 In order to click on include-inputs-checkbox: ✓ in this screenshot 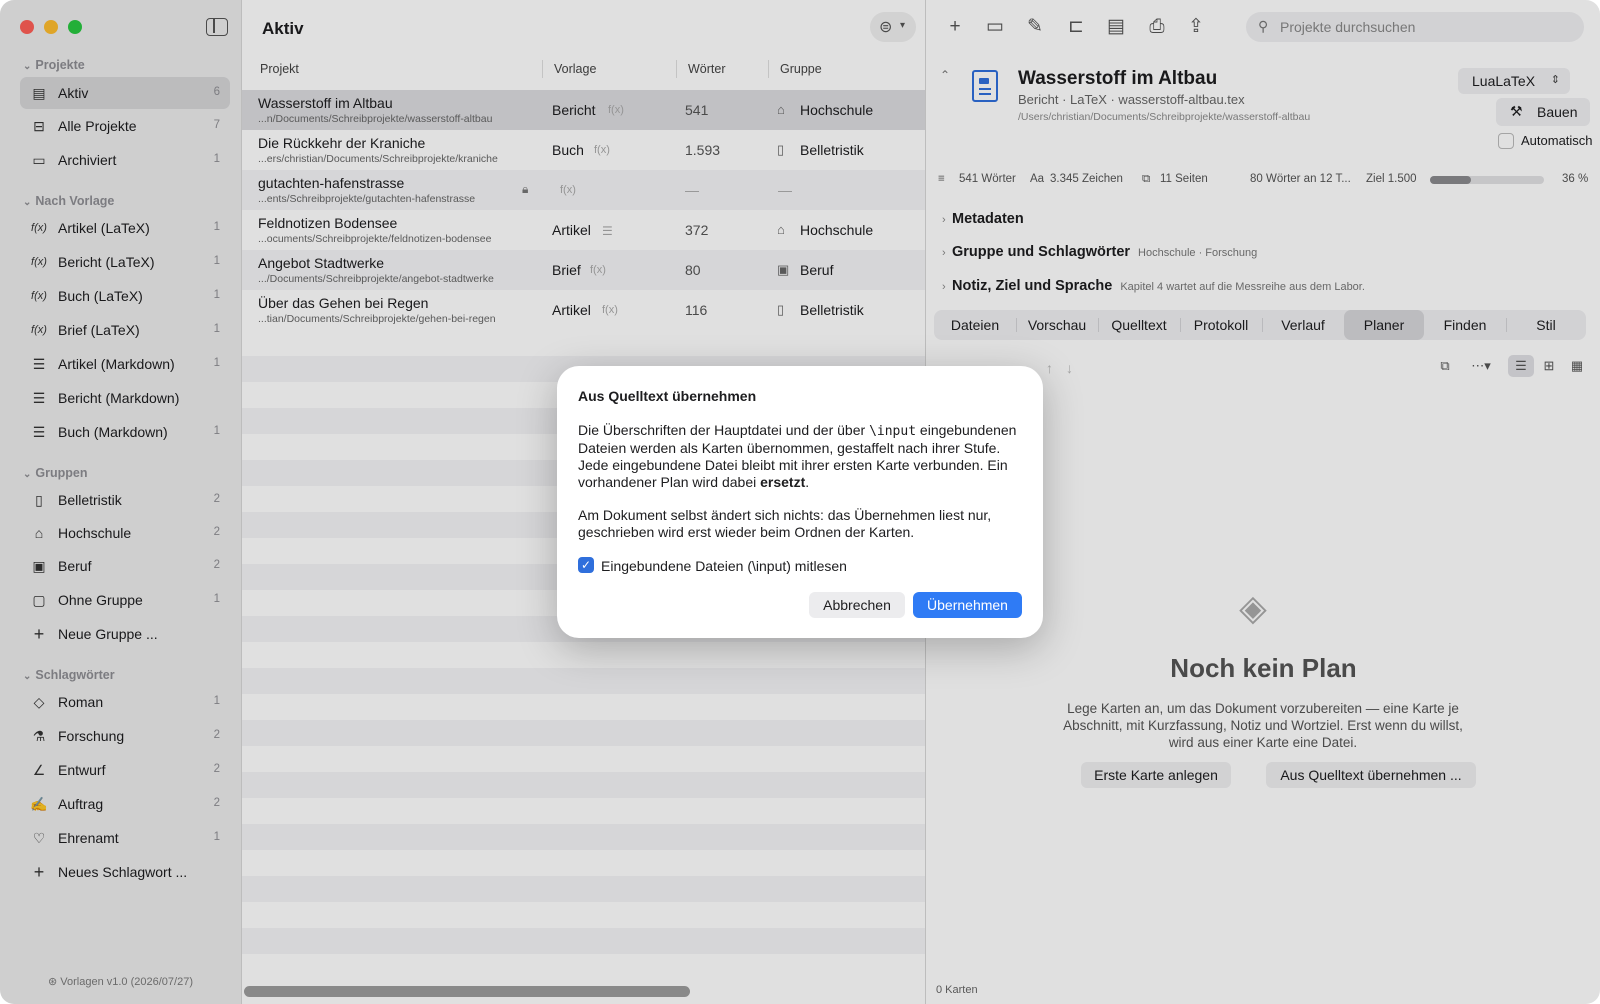, I will do `click(586, 565)`.